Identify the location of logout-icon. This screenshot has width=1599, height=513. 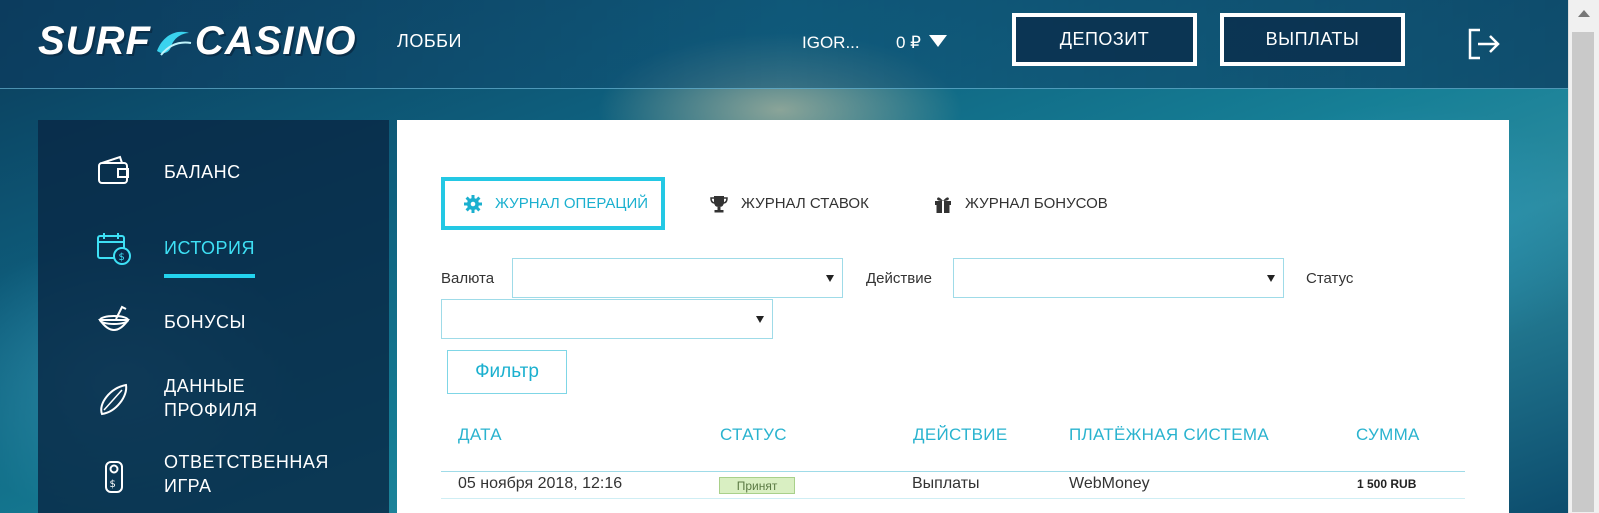
(1484, 44).